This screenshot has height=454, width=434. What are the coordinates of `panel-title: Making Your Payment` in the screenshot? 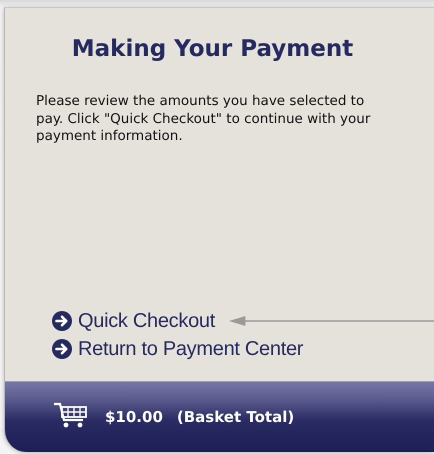 It's located at (212, 49).